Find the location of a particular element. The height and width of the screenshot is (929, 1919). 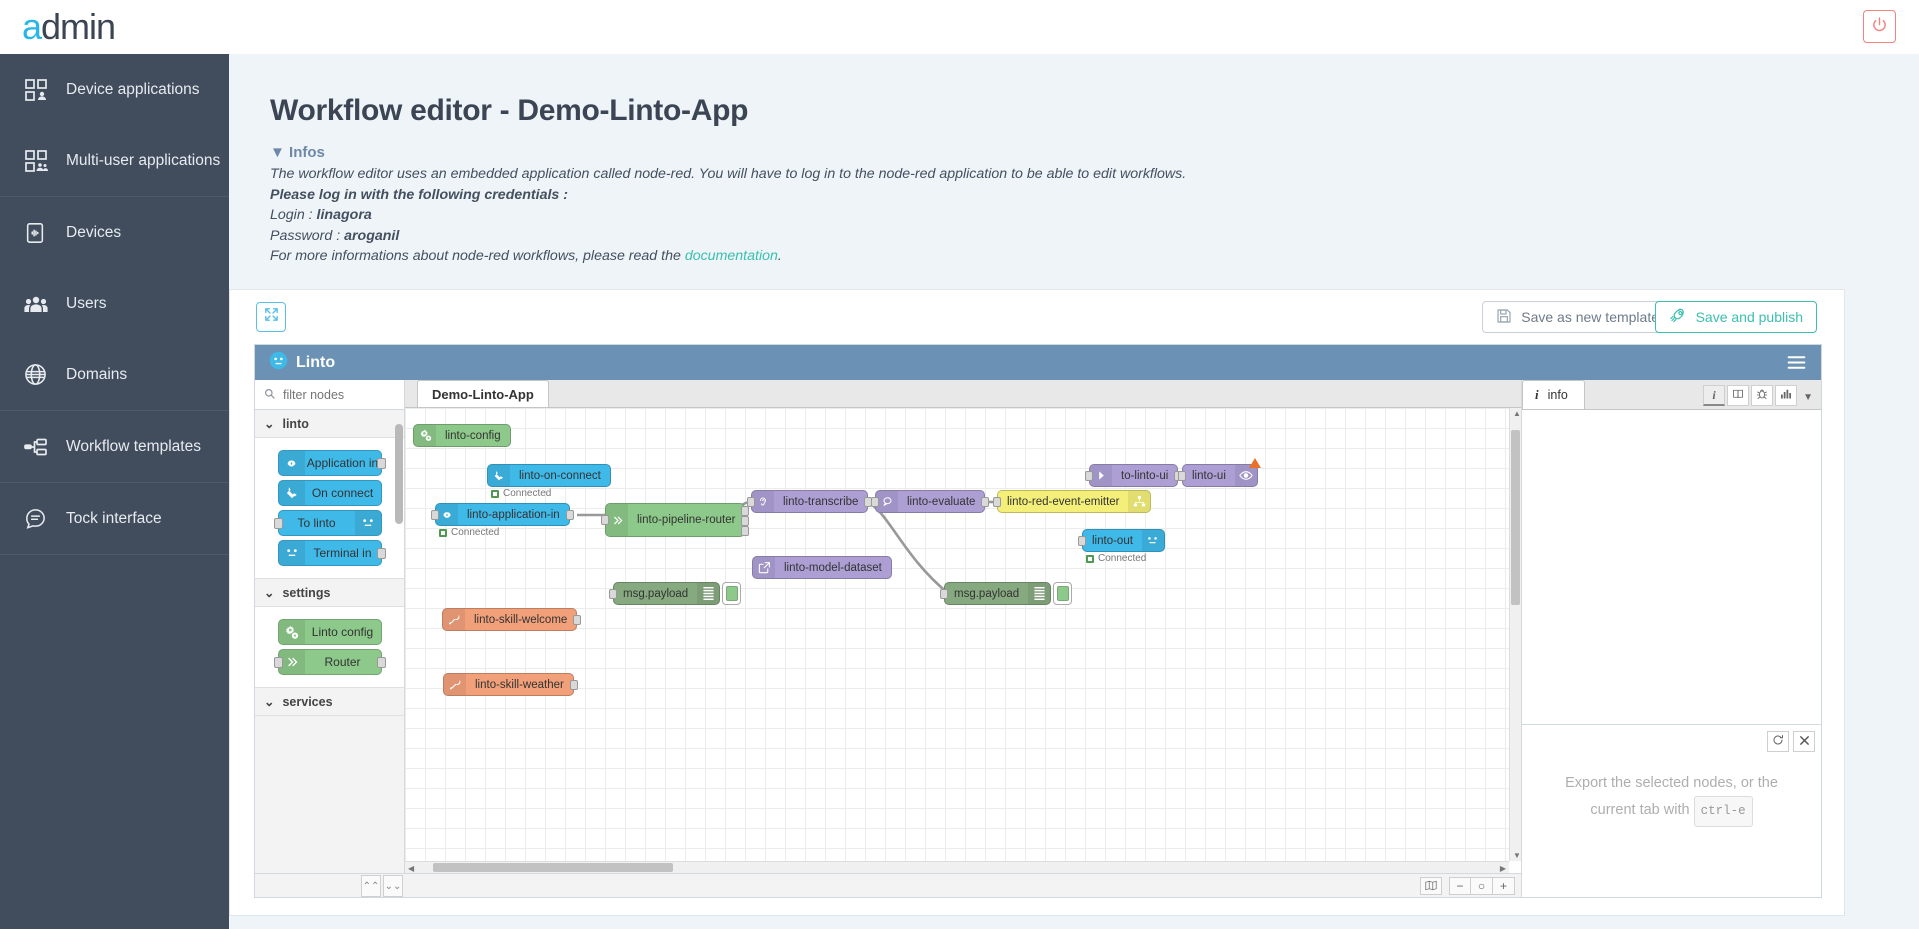

sidebar-item-tock-interface: Tock interface is located at coordinates (114, 518).